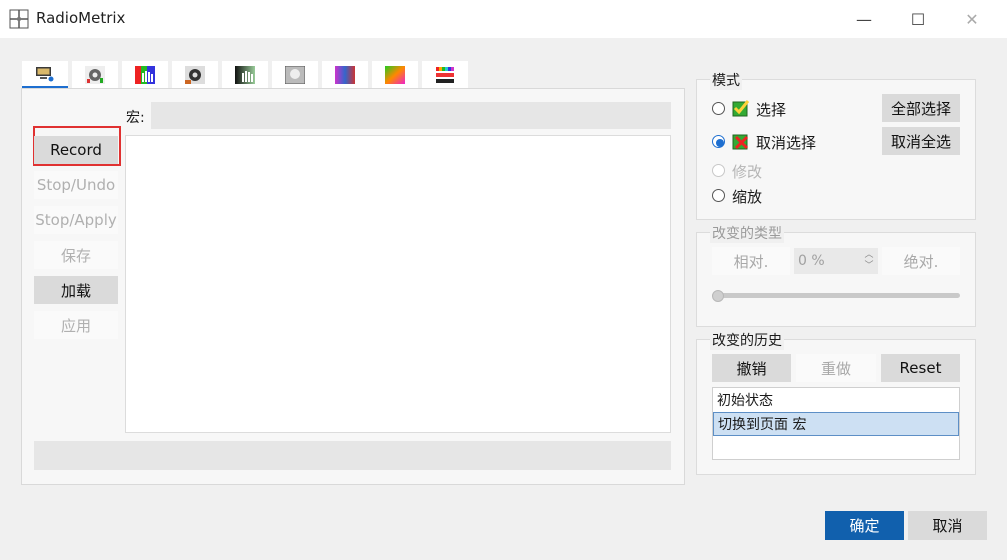 This screenshot has height=560, width=1007. I want to click on palette-icon, so click(445, 74).